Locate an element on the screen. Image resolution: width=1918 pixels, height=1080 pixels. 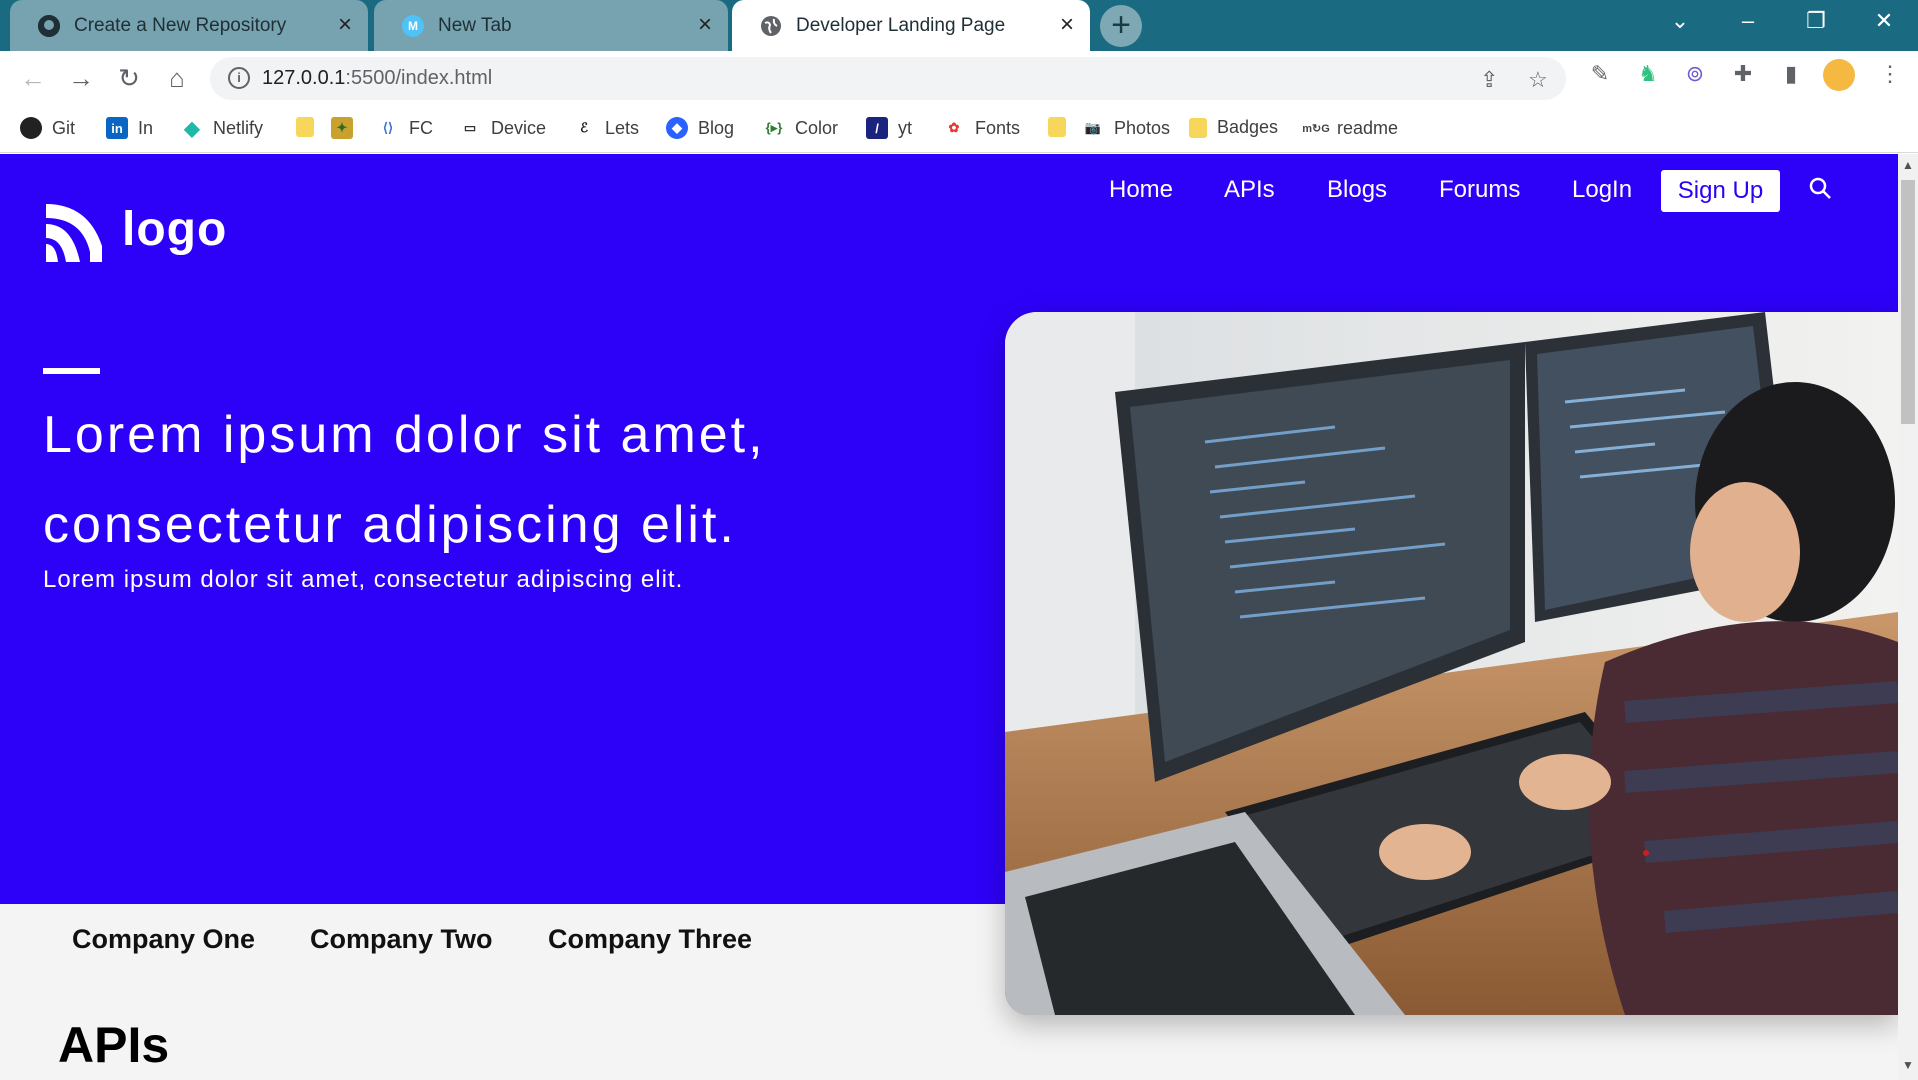
company-three: Company Three is located at coordinates (650, 939).